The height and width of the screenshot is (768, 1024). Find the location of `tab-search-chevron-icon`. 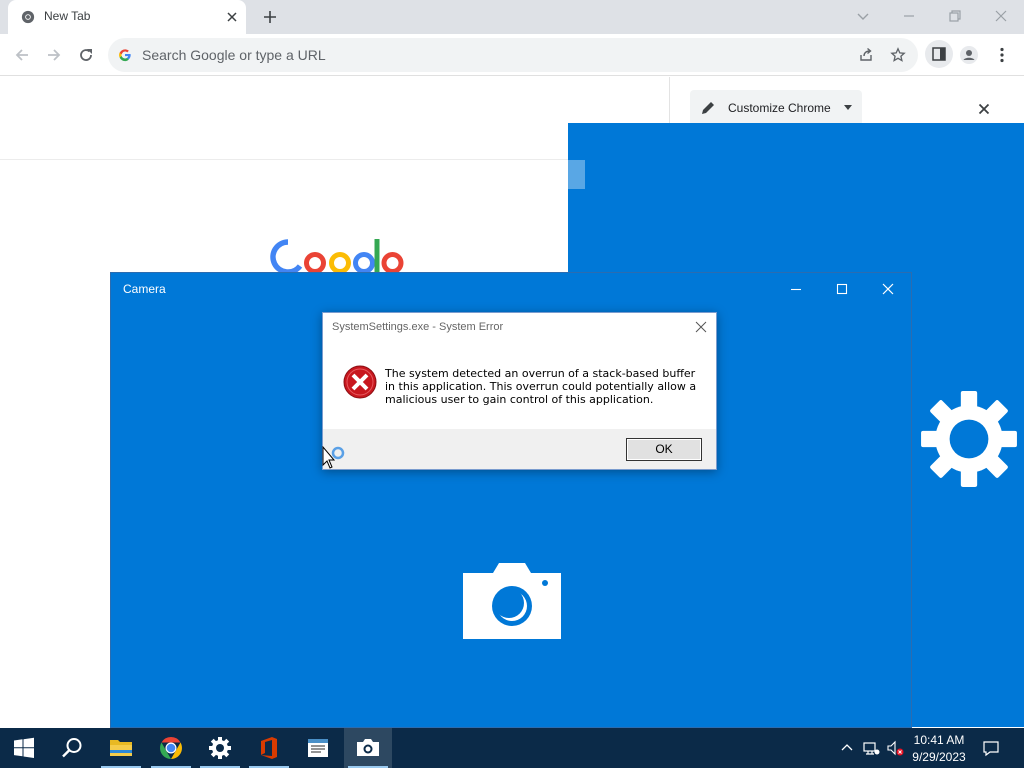

tab-search-chevron-icon is located at coordinates (863, 16).